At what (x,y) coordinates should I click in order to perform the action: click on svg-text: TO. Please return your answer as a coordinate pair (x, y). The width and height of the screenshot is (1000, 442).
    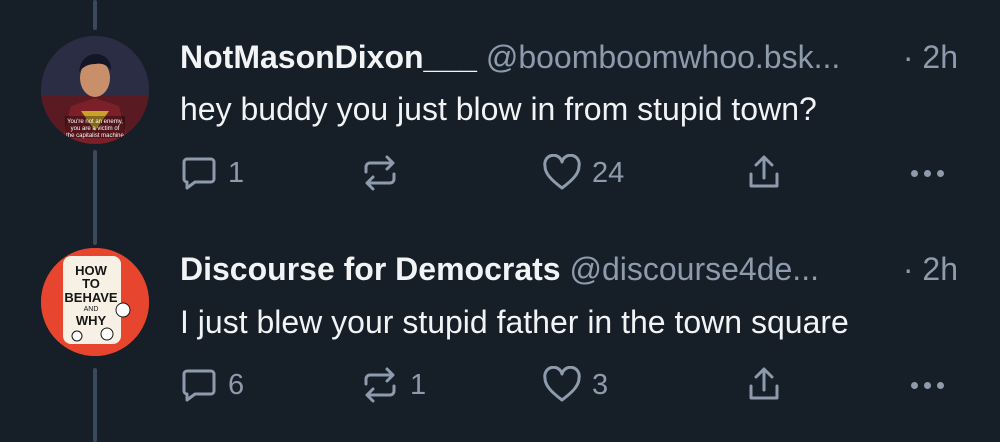
    Looking at the image, I should click on (91, 283).